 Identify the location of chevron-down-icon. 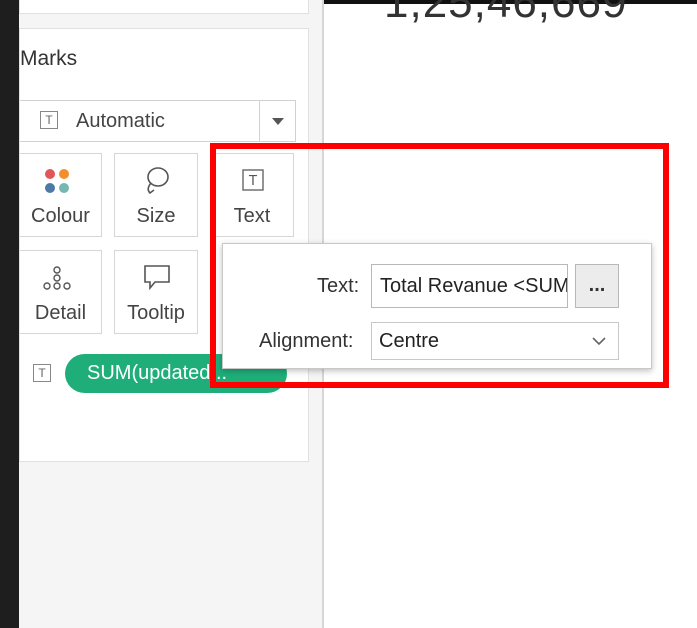
(599, 341).